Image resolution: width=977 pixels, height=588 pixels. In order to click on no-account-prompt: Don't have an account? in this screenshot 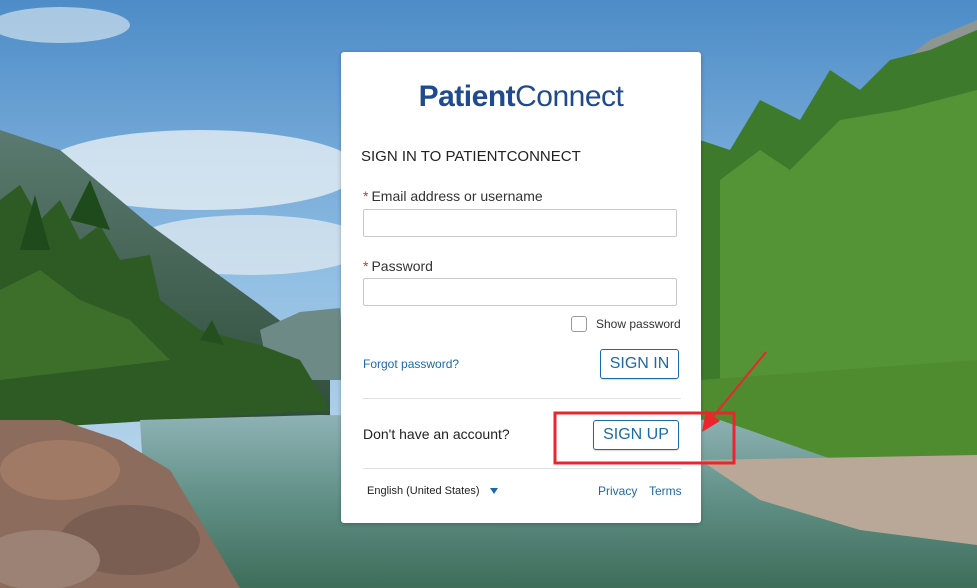, I will do `click(436, 434)`.